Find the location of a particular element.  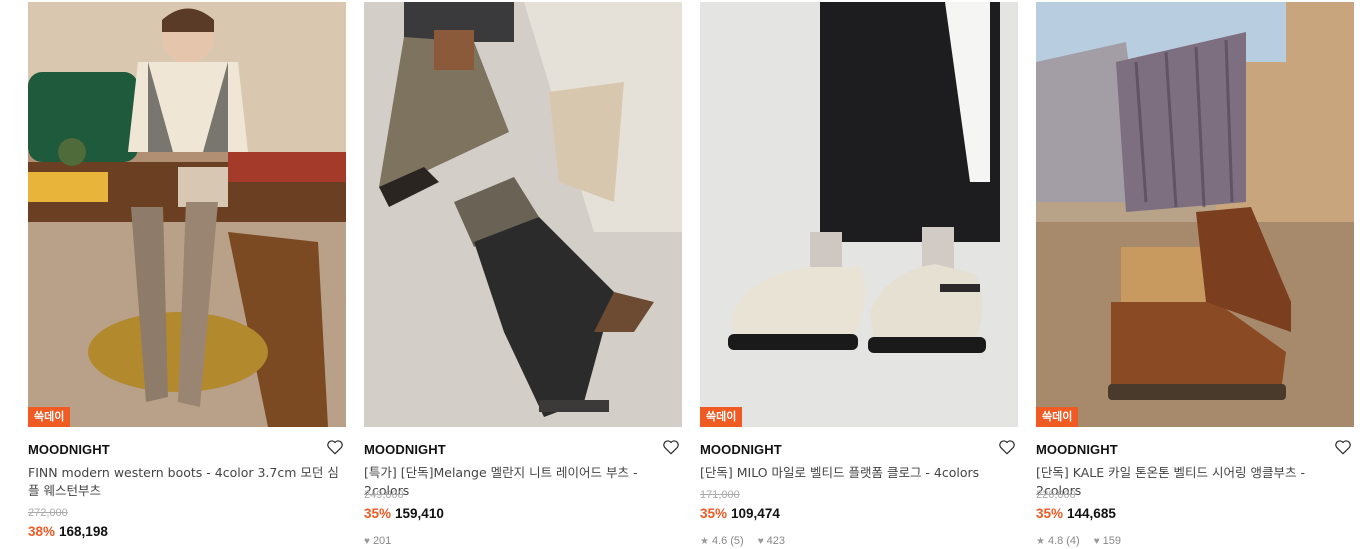

review-count: (4) is located at coordinates (1073, 541).